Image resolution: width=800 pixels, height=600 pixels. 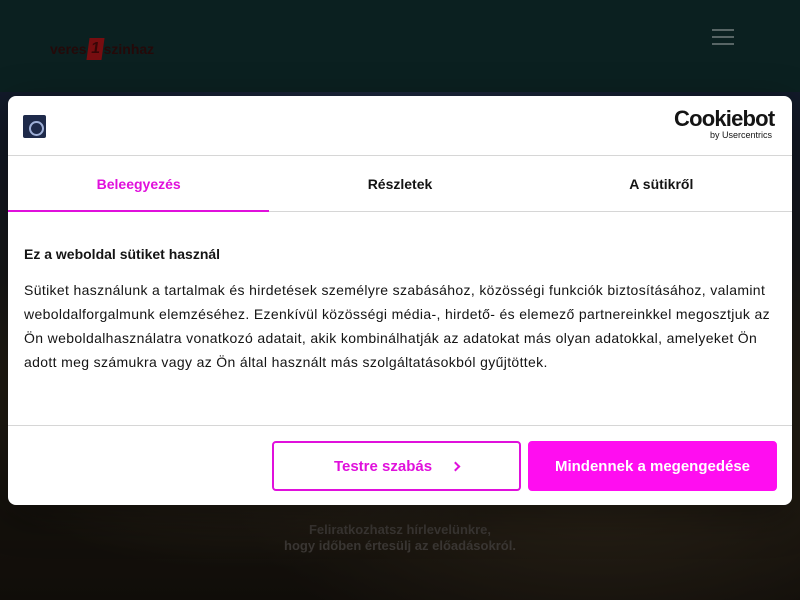 I want to click on cookiebot-logo: Cookiebot by Usercentrics, so click(x=726, y=125).